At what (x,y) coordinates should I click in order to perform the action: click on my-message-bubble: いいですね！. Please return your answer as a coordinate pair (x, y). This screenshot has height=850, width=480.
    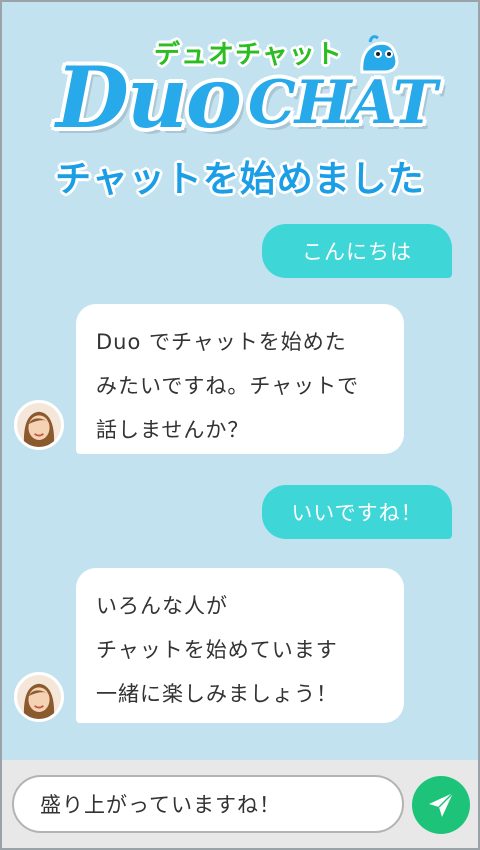
    Looking at the image, I should click on (357, 512).